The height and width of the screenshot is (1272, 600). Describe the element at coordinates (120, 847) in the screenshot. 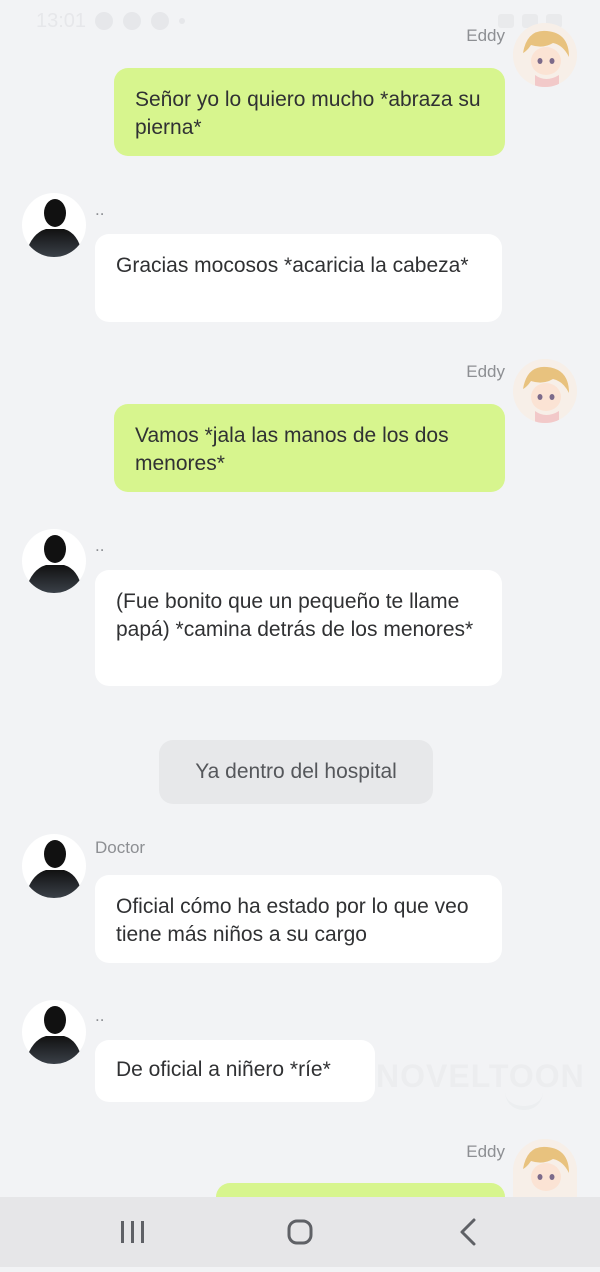

I see `sender-name: Doctor` at that location.